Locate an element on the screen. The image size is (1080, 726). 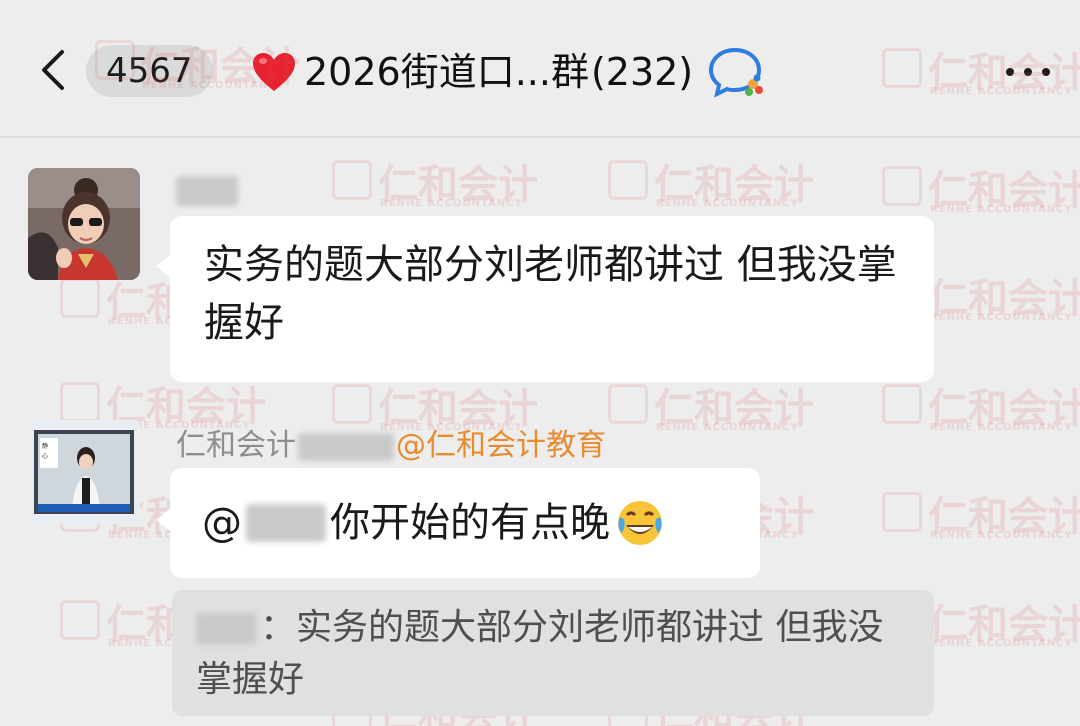
avatar is located at coordinates (84, 224).